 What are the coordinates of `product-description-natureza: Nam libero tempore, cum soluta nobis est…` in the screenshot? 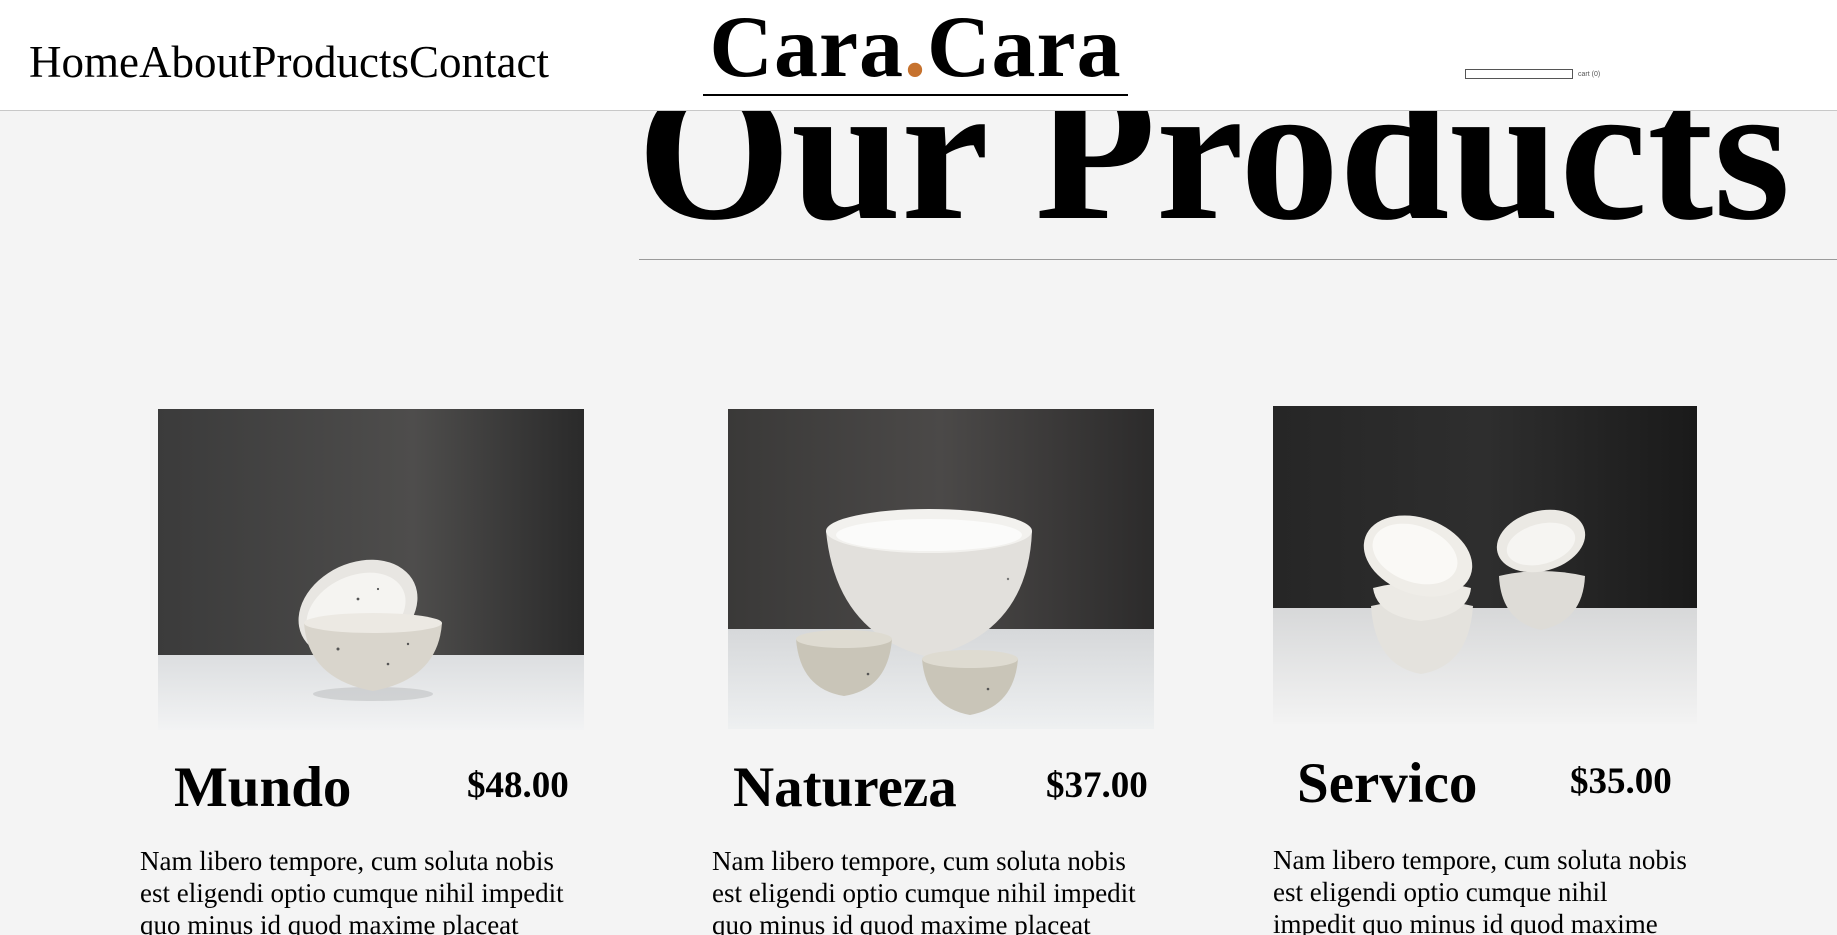 It's located at (924, 890).